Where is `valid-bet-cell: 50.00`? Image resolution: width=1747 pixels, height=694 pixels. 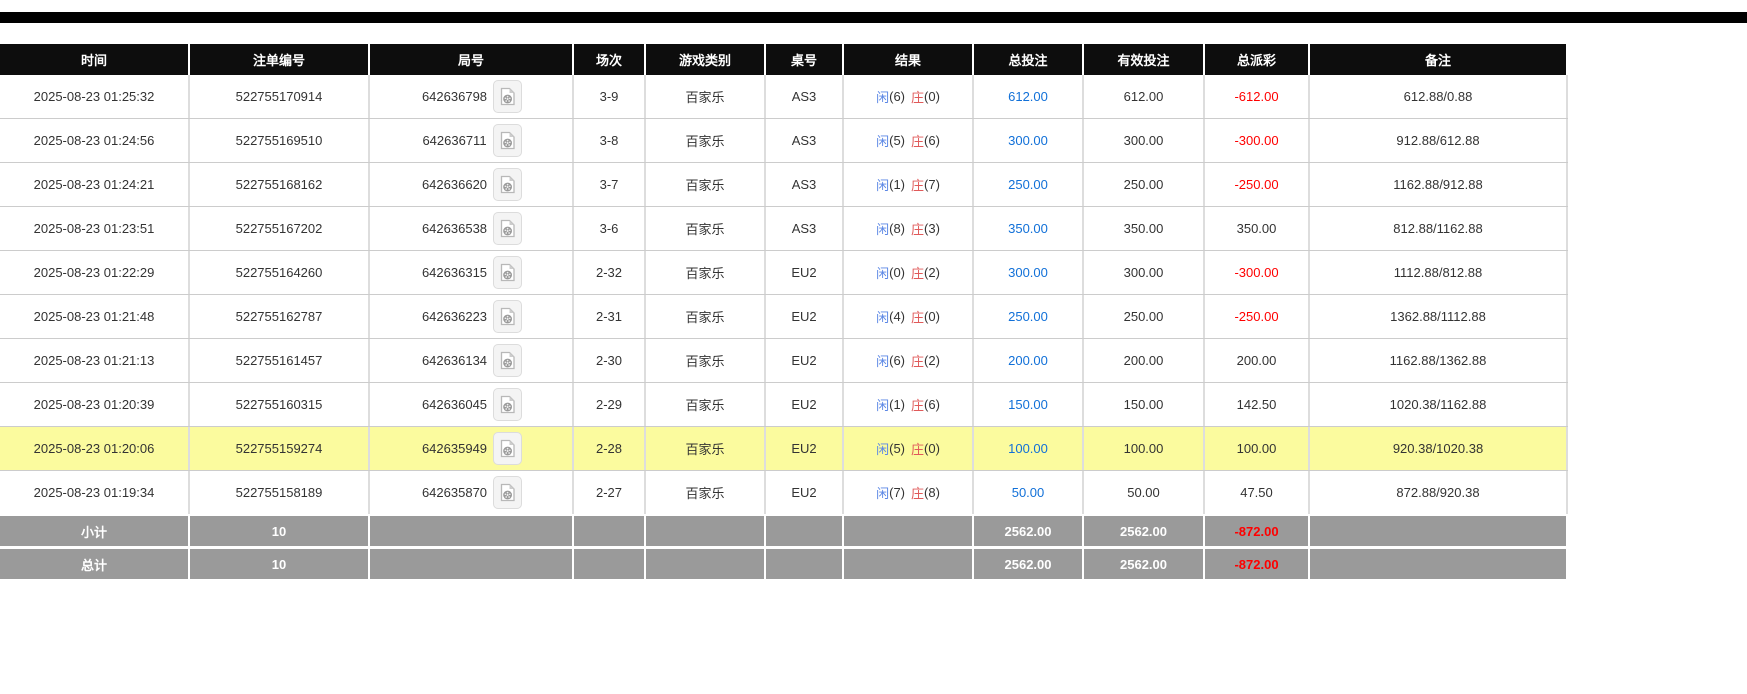
valid-bet-cell: 50.00 is located at coordinates (1143, 492).